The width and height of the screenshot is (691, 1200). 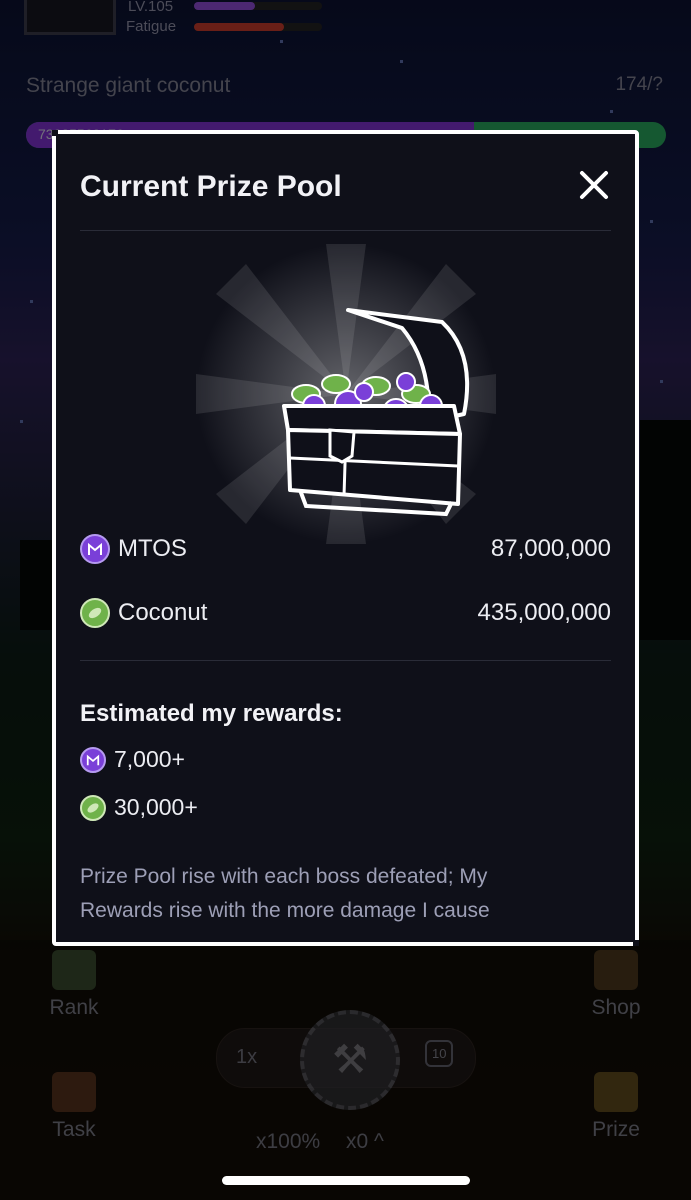 What do you see at coordinates (594, 185) in the screenshot?
I see `close-icon` at bounding box center [594, 185].